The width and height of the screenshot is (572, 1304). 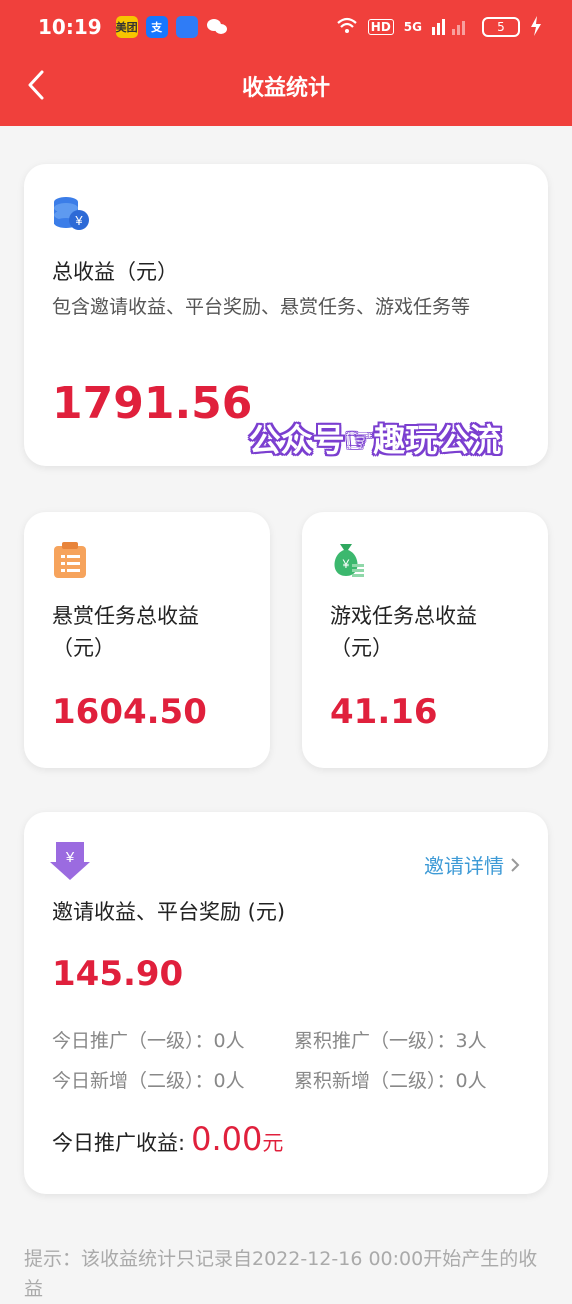 I want to click on stat-total-level2: 累积新增（二级）：0人, so click(x=390, y=1081).